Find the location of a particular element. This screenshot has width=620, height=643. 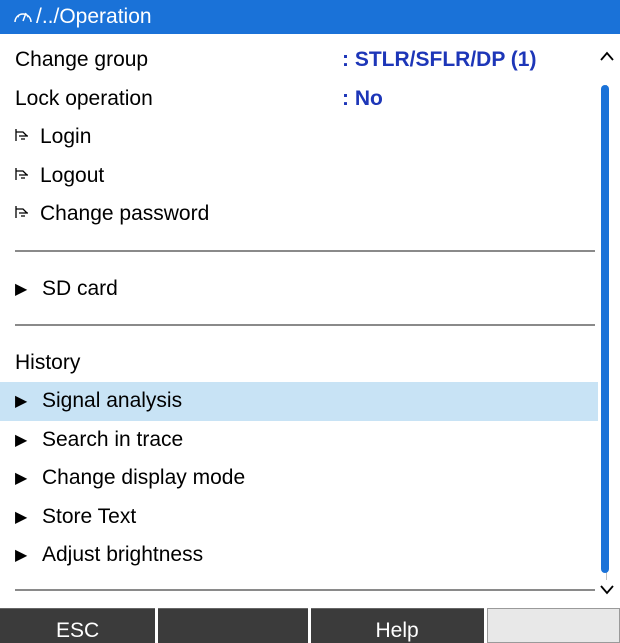

esc-softkey: ESC is located at coordinates (78, 625).